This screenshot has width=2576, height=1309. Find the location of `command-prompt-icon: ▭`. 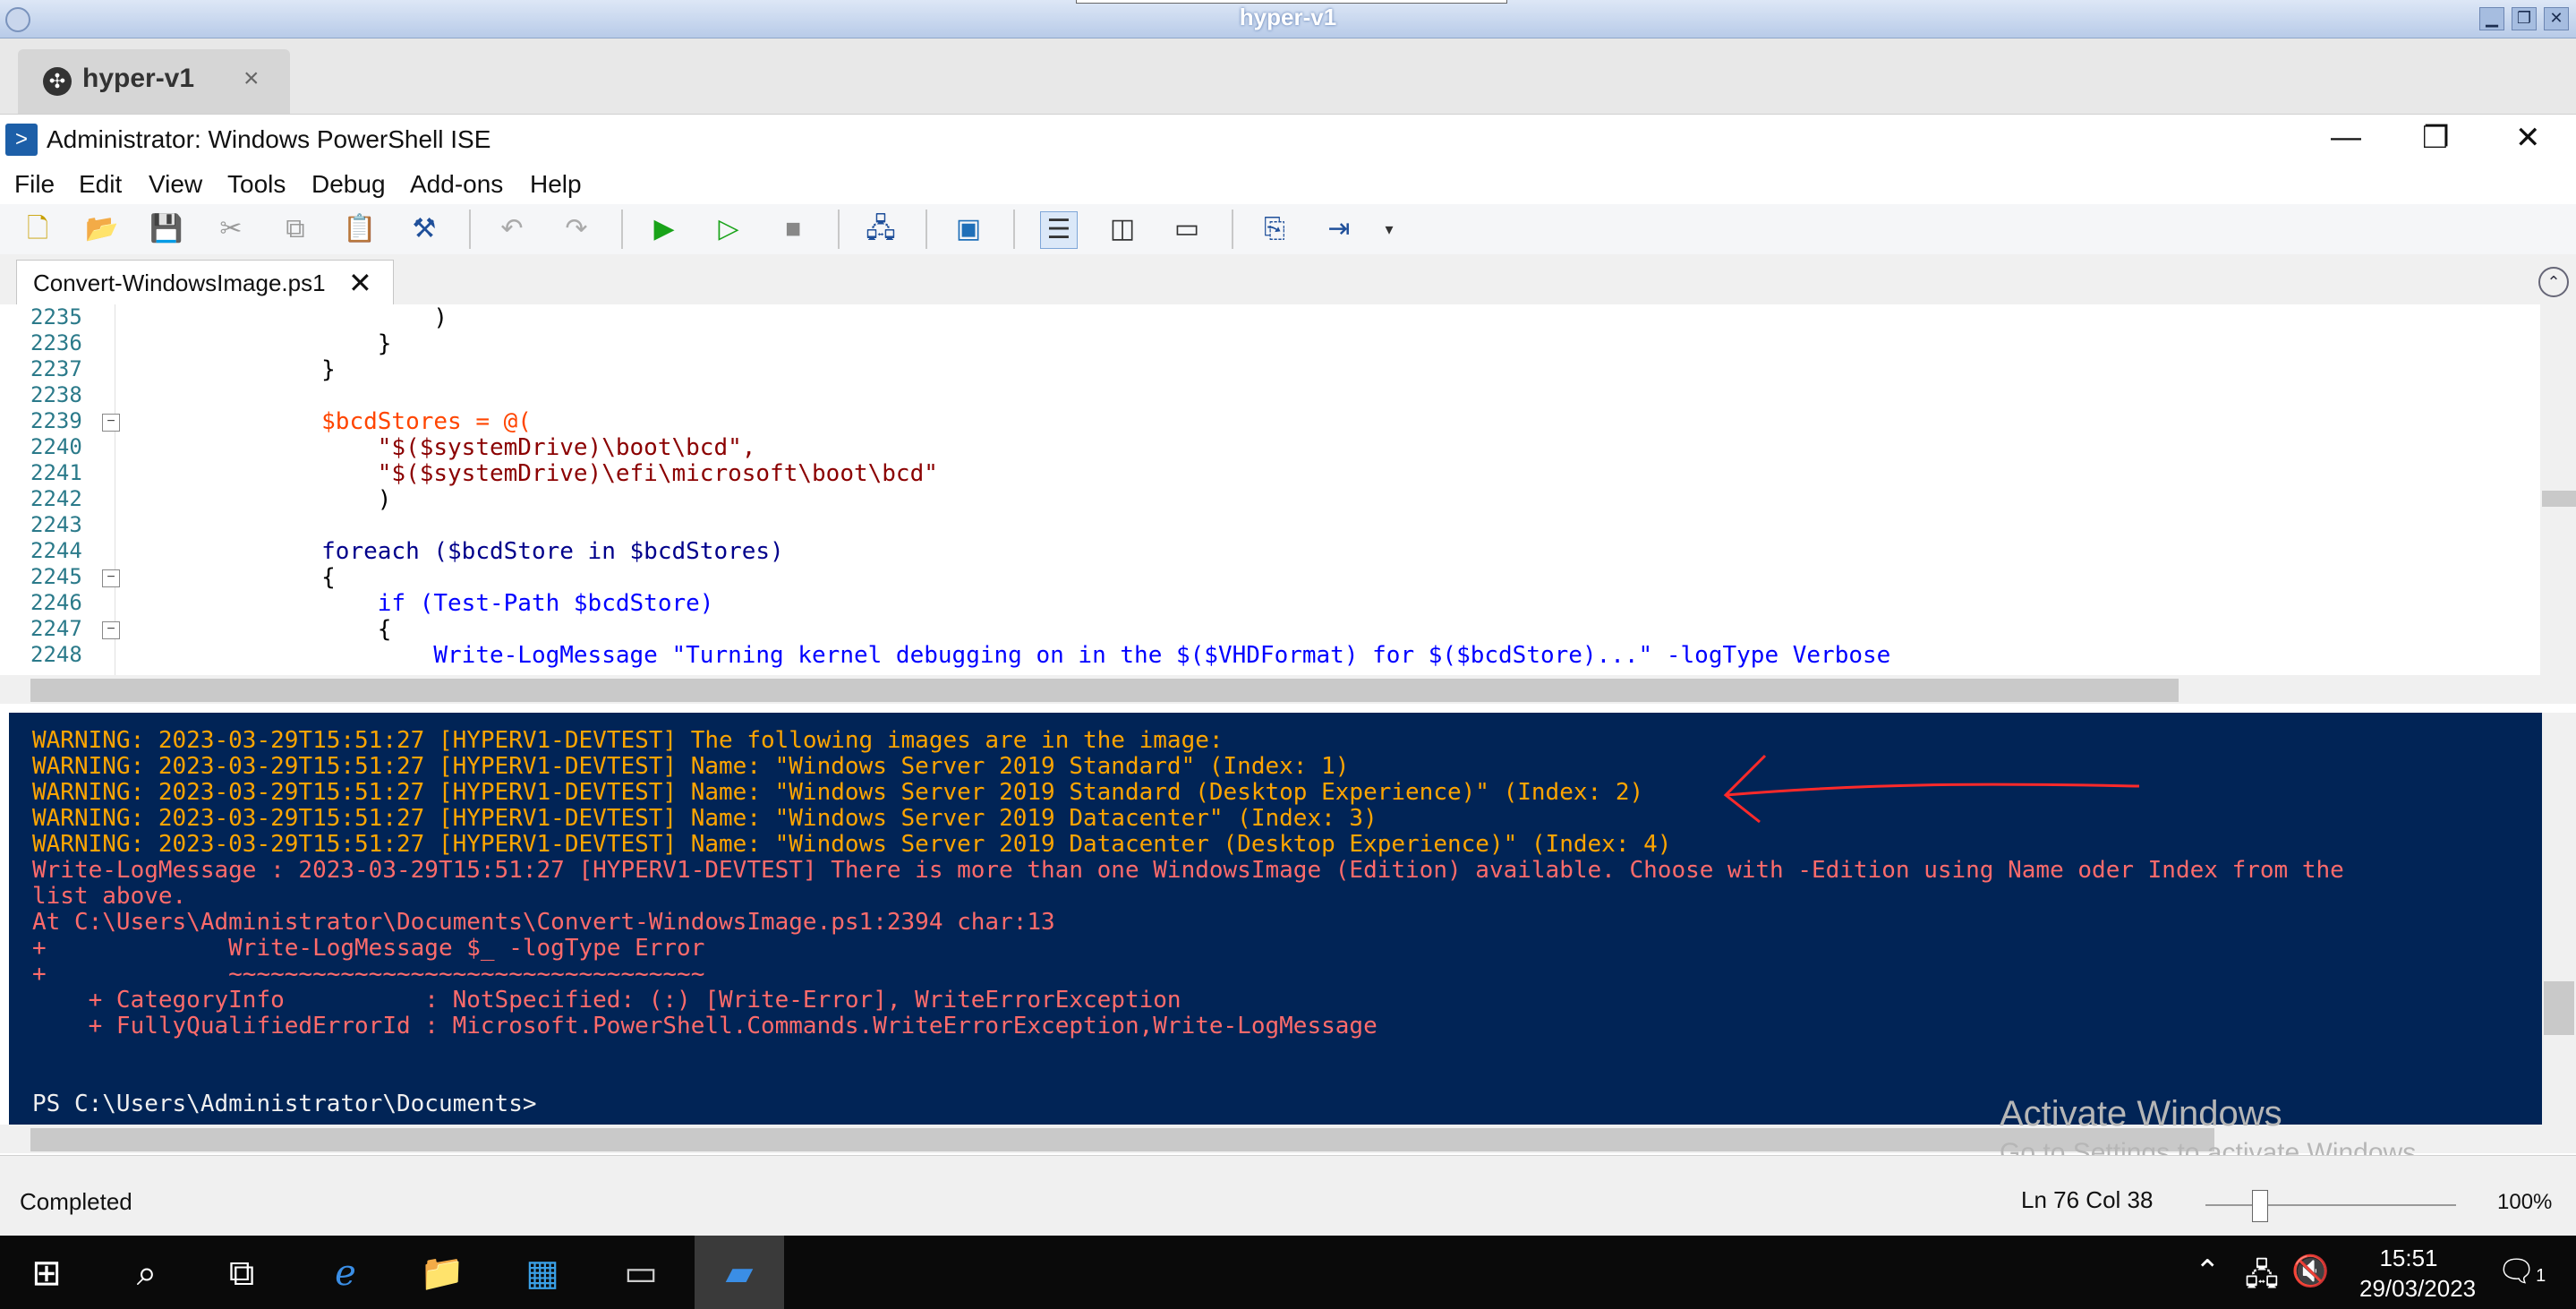

command-prompt-icon: ▭ is located at coordinates (641, 1273).